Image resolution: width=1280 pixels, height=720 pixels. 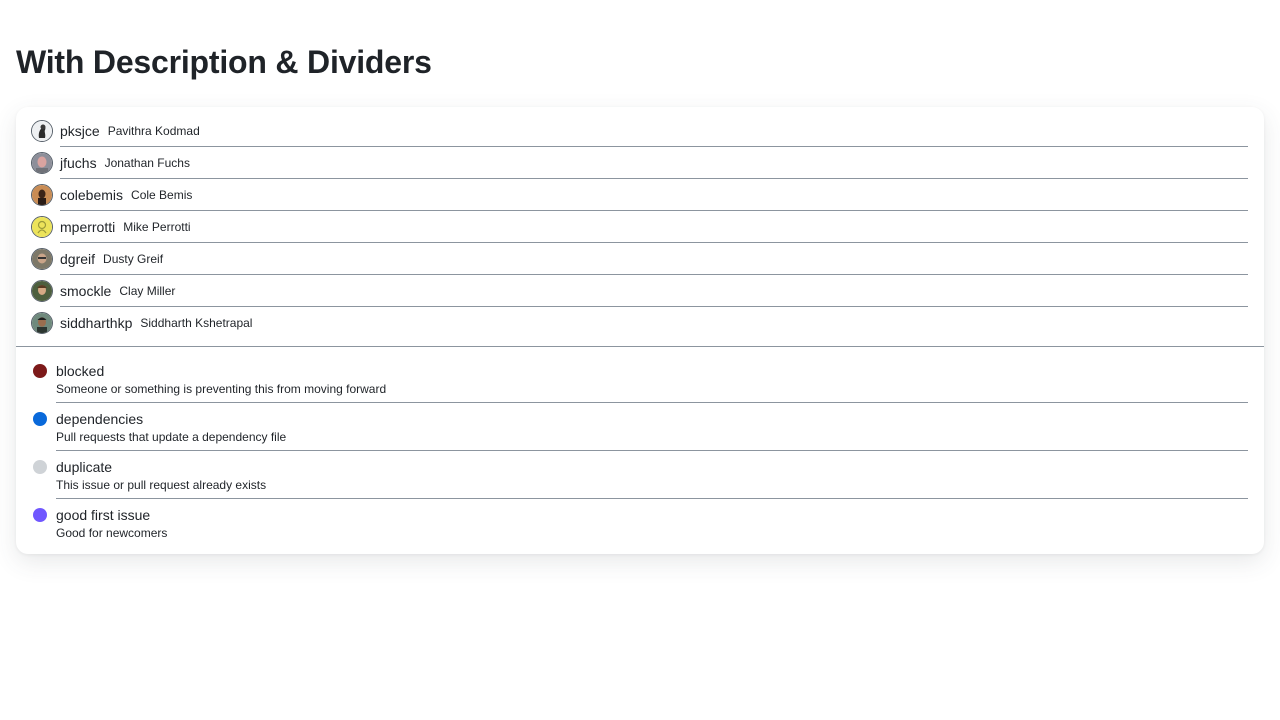 What do you see at coordinates (88, 226) in the screenshot?
I see `user-login: mperrotti` at bounding box center [88, 226].